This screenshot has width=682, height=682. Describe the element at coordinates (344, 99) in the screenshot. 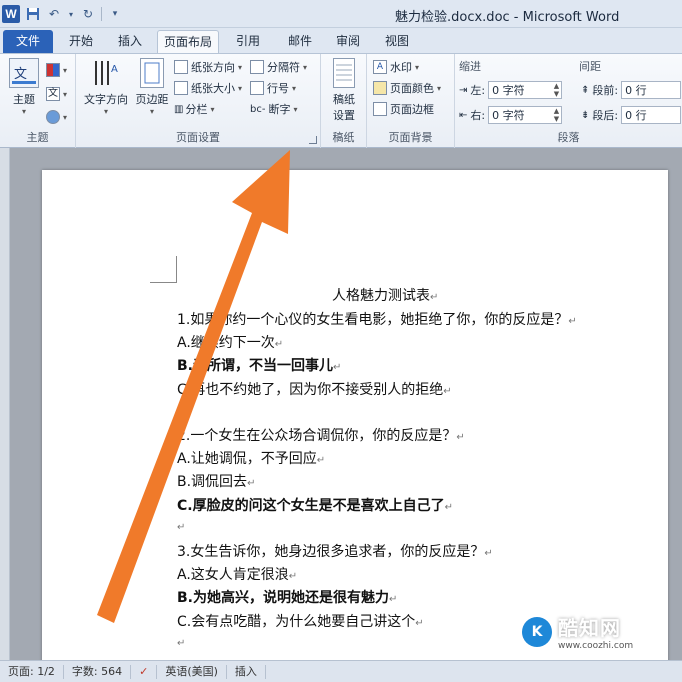

I see `draft-paper-label-1: 稿纸` at that location.